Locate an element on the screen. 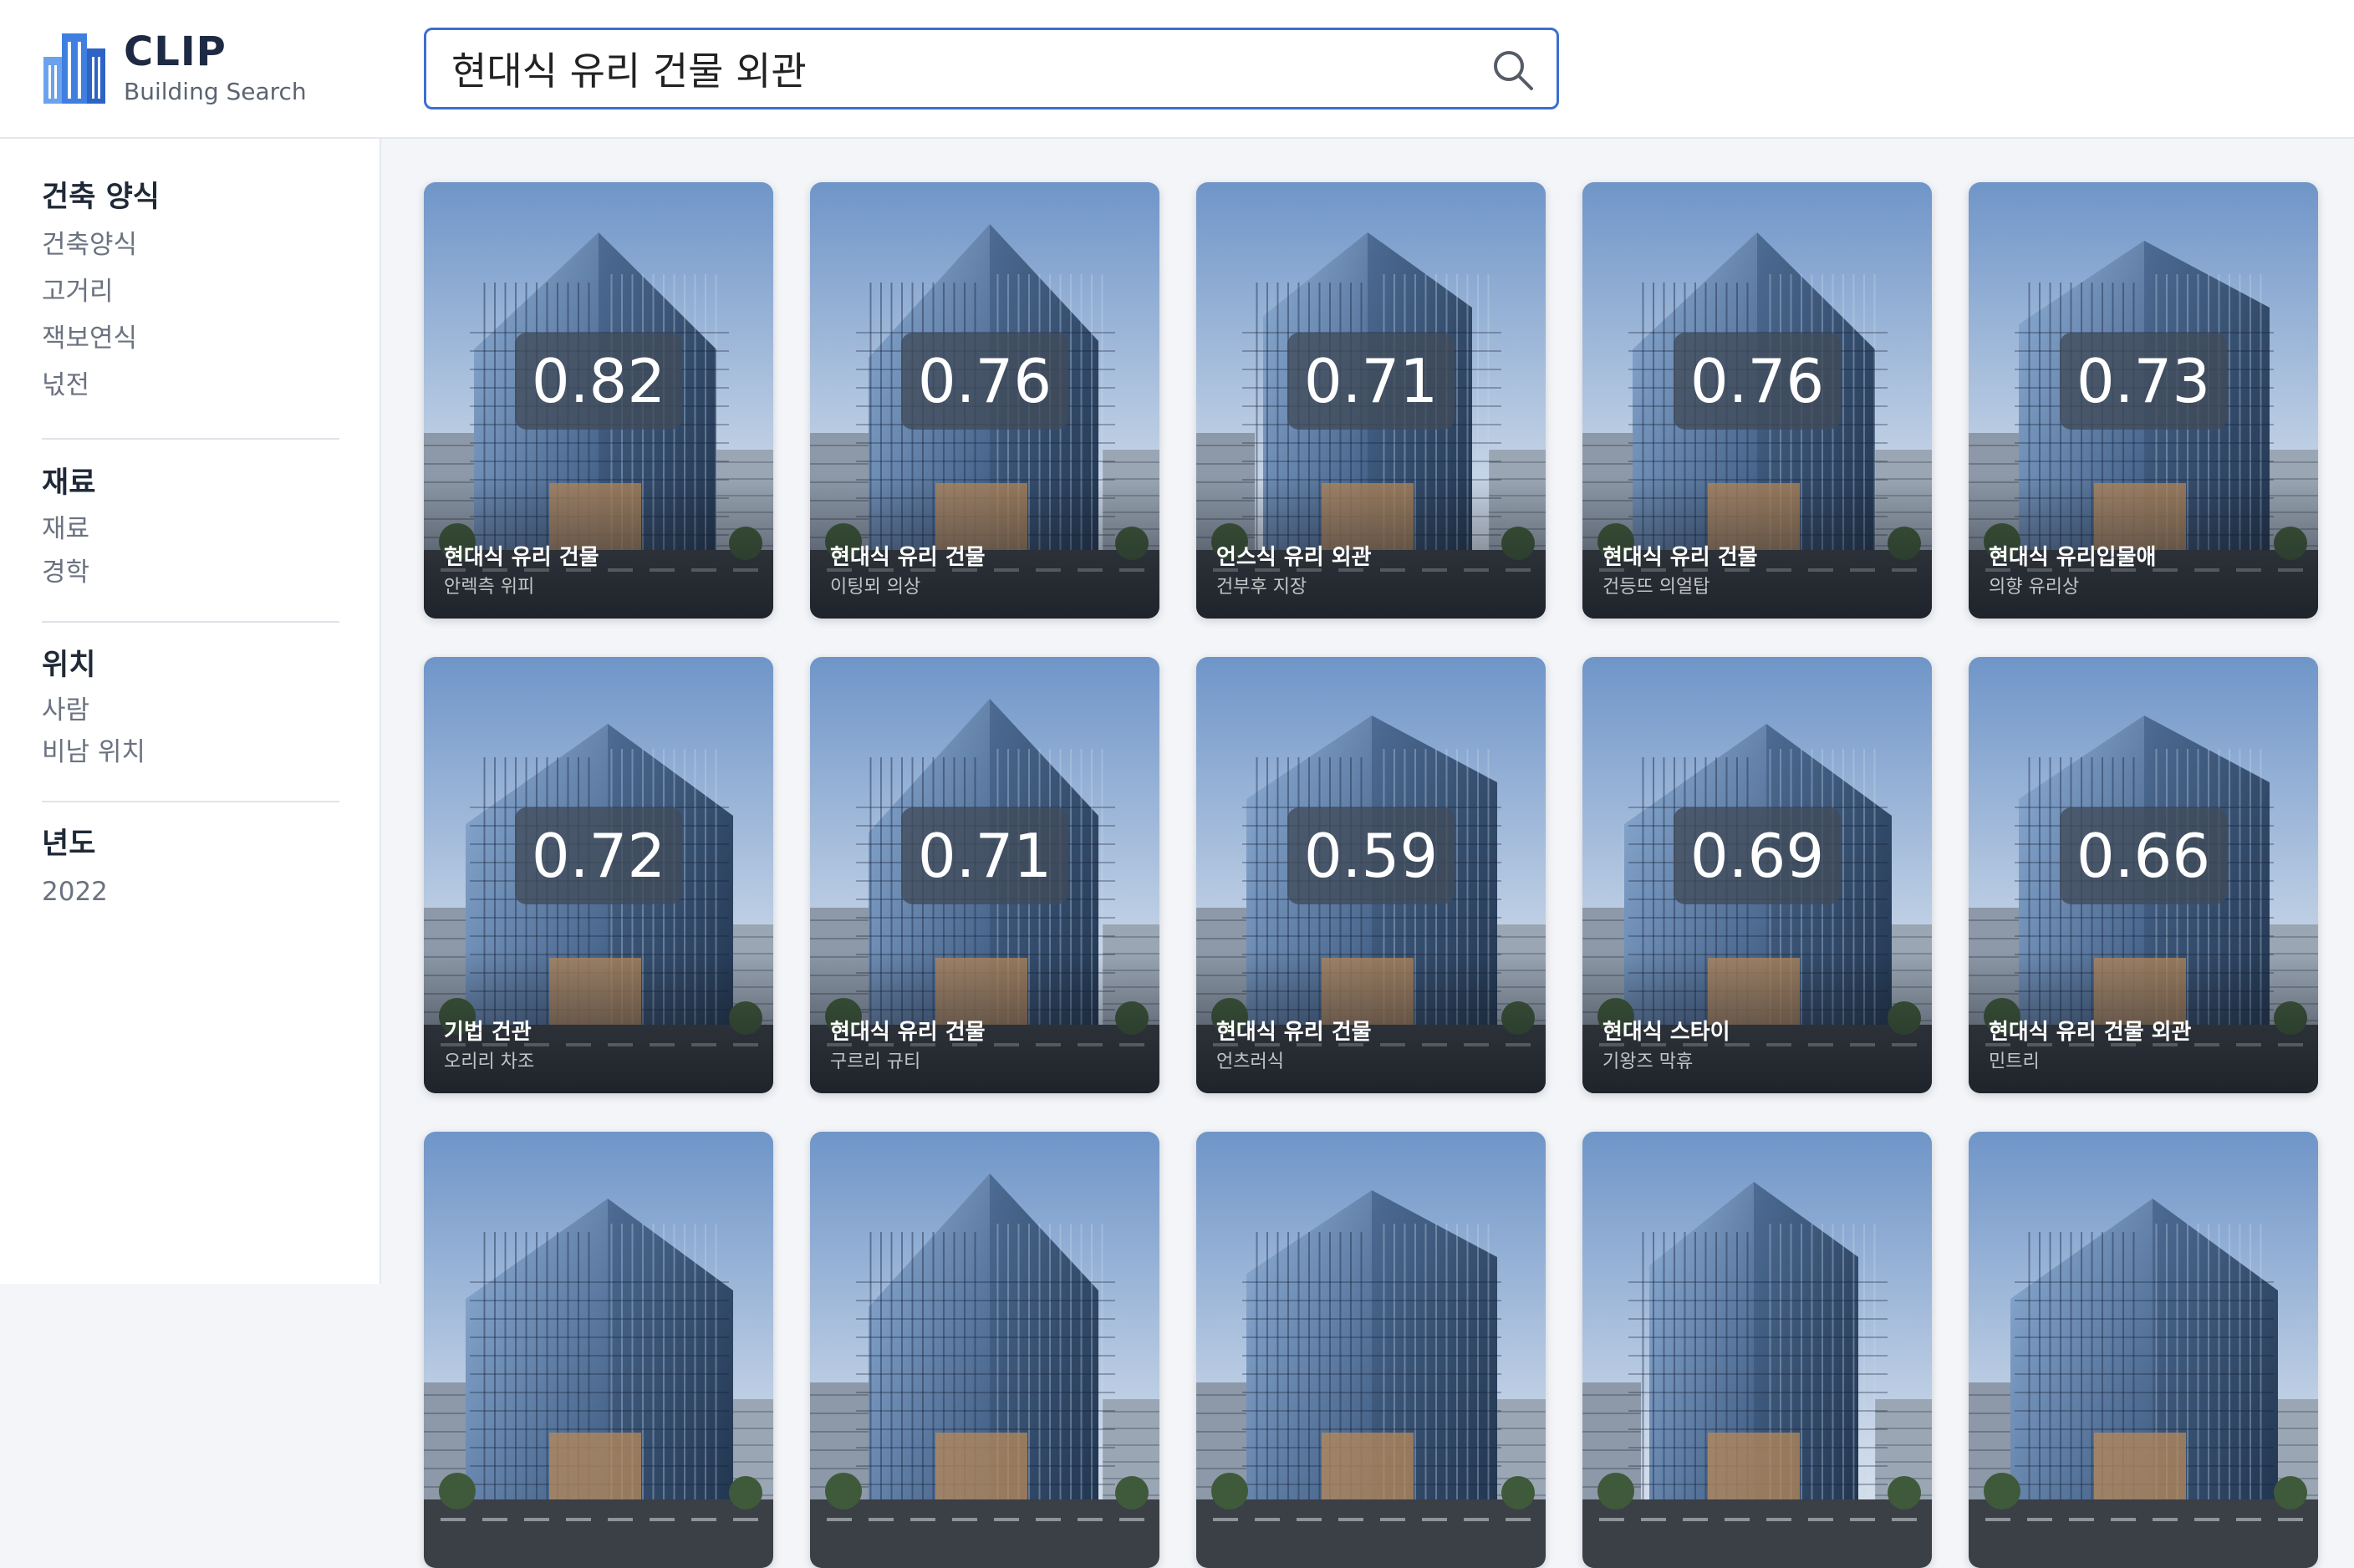 Image resolution: width=2354 pixels, height=1568 pixels. similarity-score-badge: 0.82 is located at coordinates (598, 381).